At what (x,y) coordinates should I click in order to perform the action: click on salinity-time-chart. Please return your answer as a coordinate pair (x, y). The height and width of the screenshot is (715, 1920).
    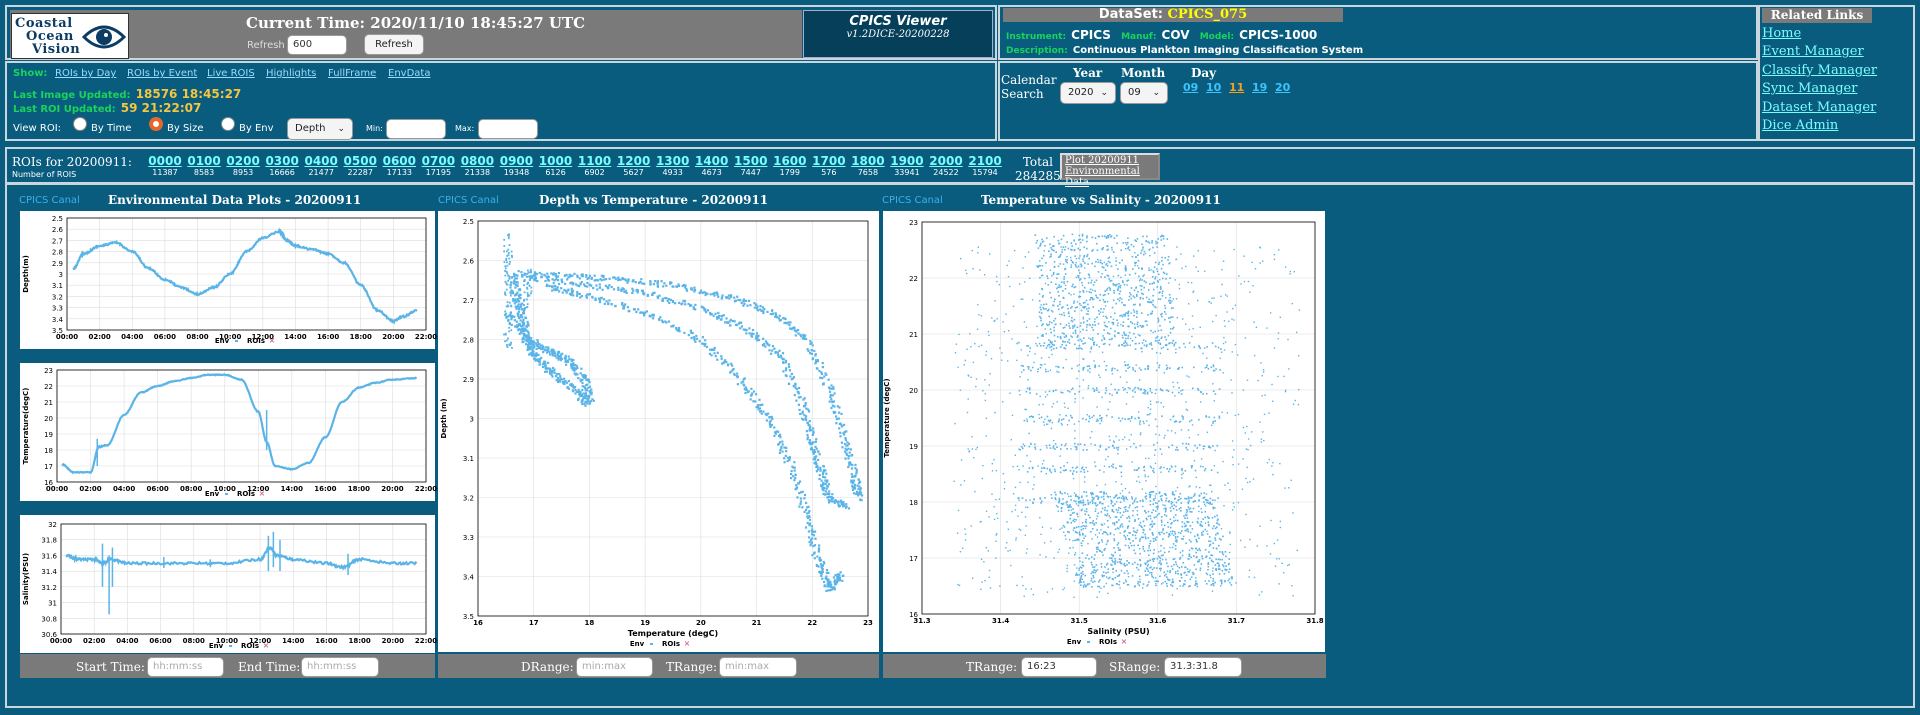
    Looking at the image, I should click on (243, 585).